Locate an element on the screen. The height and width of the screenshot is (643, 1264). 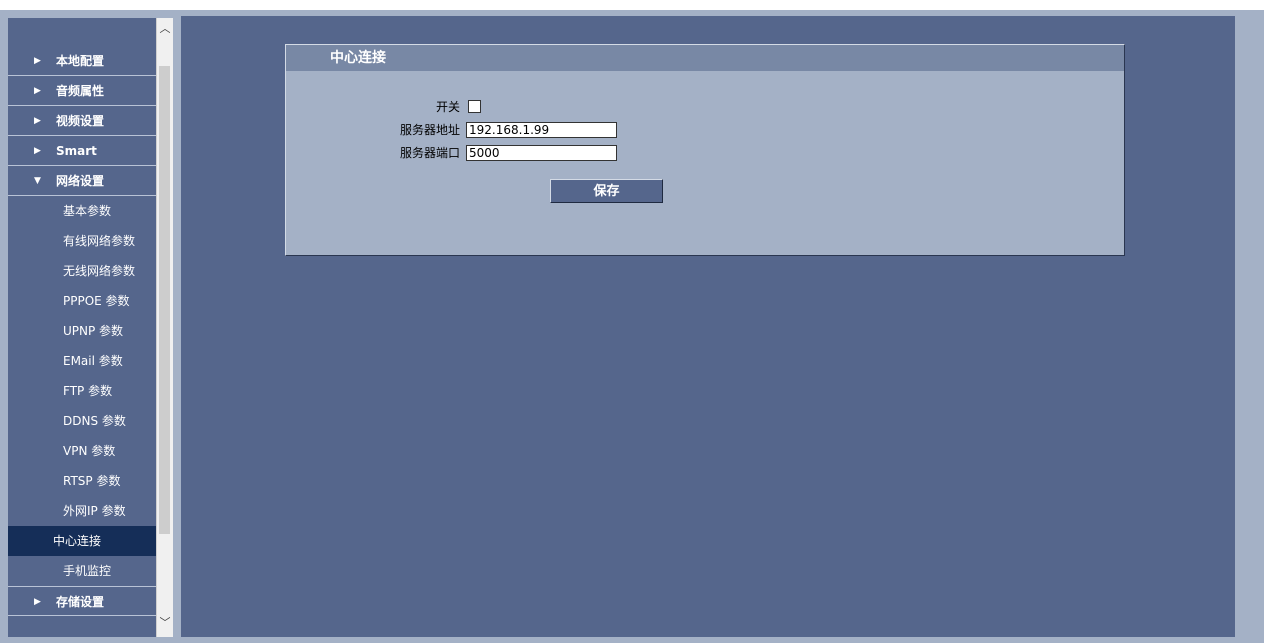
sidebar-item-label: 存储设置 is located at coordinates (80, 602).